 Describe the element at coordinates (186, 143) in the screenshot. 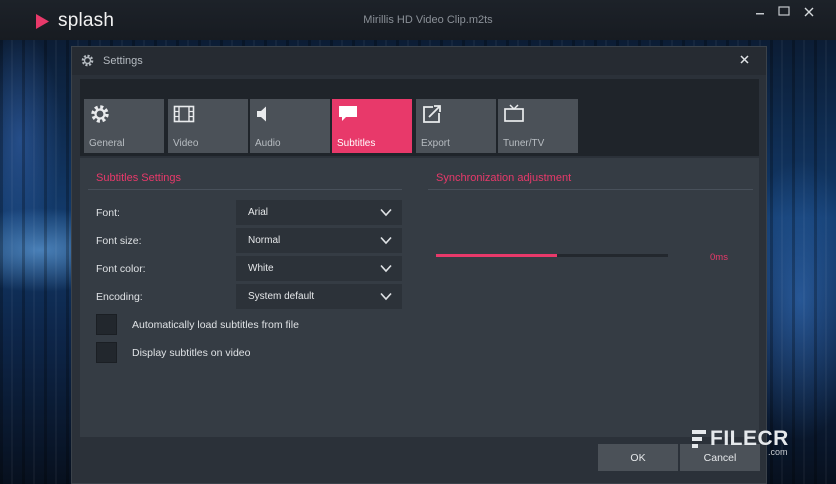

I see `tab-label: Video` at that location.